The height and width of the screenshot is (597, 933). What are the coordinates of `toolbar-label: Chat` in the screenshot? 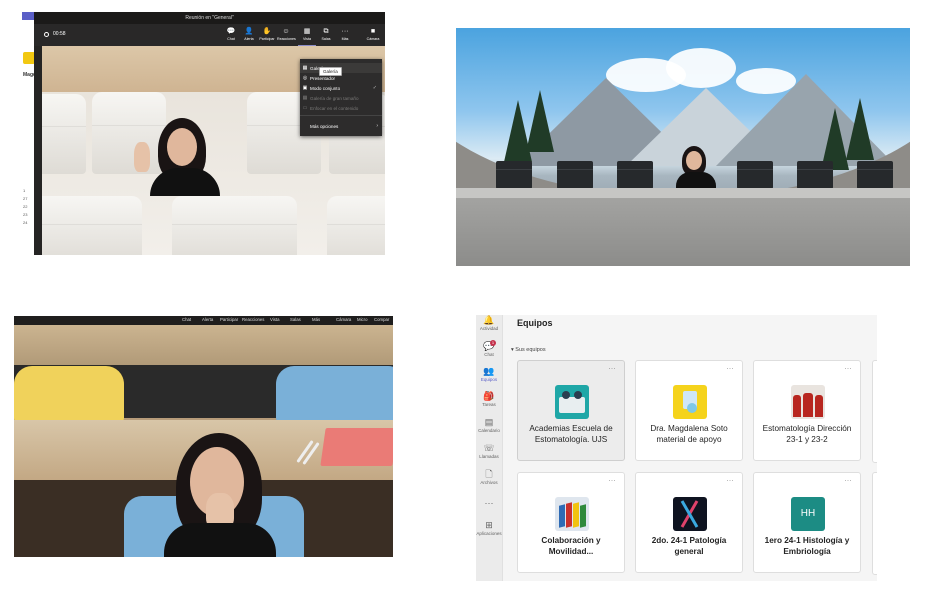 It's located at (186, 319).